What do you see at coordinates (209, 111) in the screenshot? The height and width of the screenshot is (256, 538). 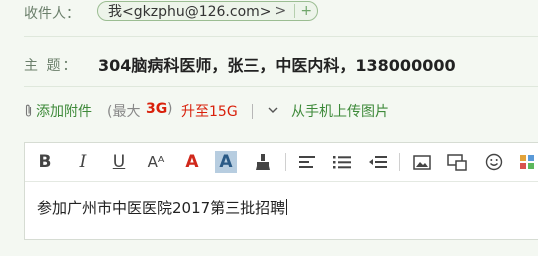 I see `upgrade-link: 升至15G` at bounding box center [209, 111].